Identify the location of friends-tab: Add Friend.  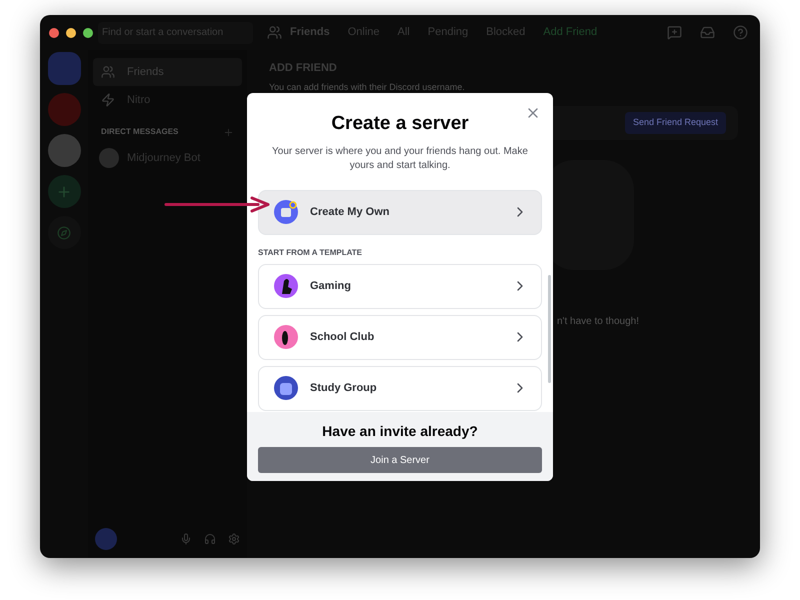
(570, 32).